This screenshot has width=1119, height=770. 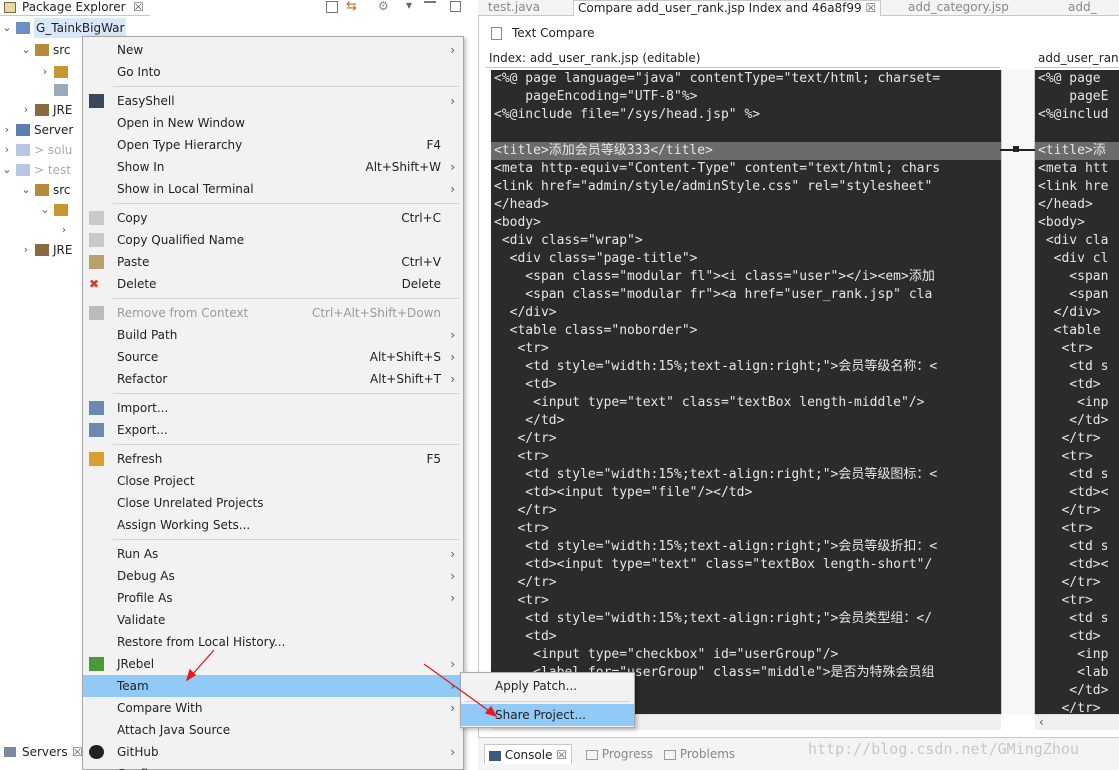 I want to click on link-editor-icon: ⇆, so click(x=351, y=7).